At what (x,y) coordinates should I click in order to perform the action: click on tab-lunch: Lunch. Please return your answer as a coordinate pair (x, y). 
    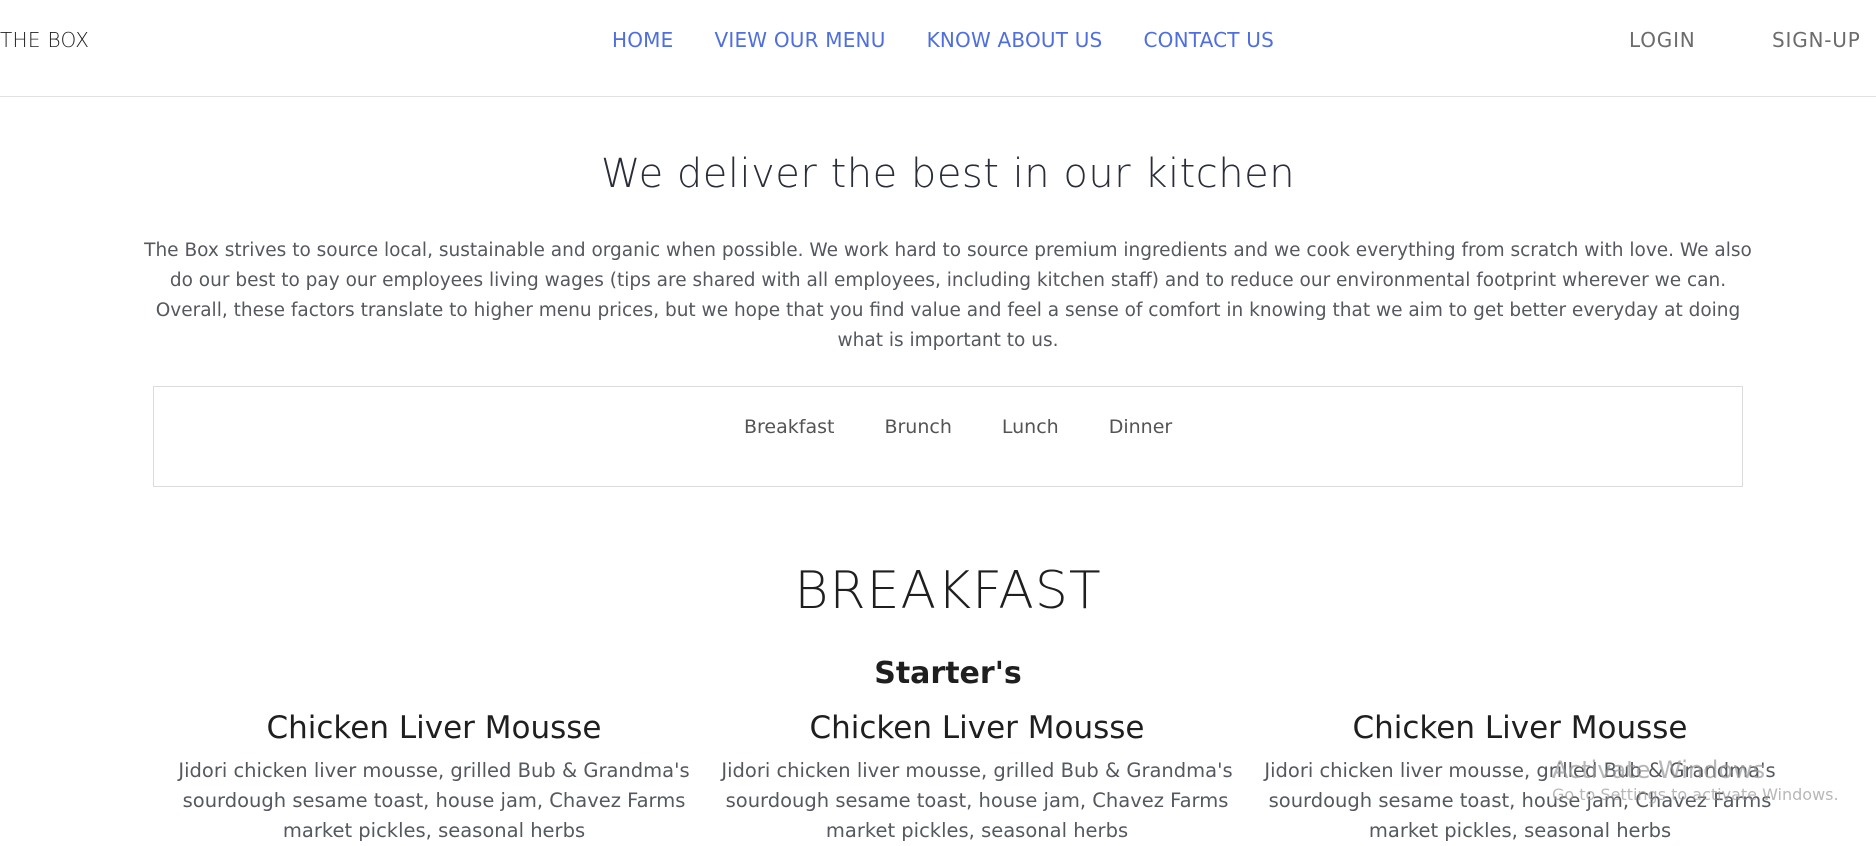
    Looking at the image, I should click on (1030, 427).